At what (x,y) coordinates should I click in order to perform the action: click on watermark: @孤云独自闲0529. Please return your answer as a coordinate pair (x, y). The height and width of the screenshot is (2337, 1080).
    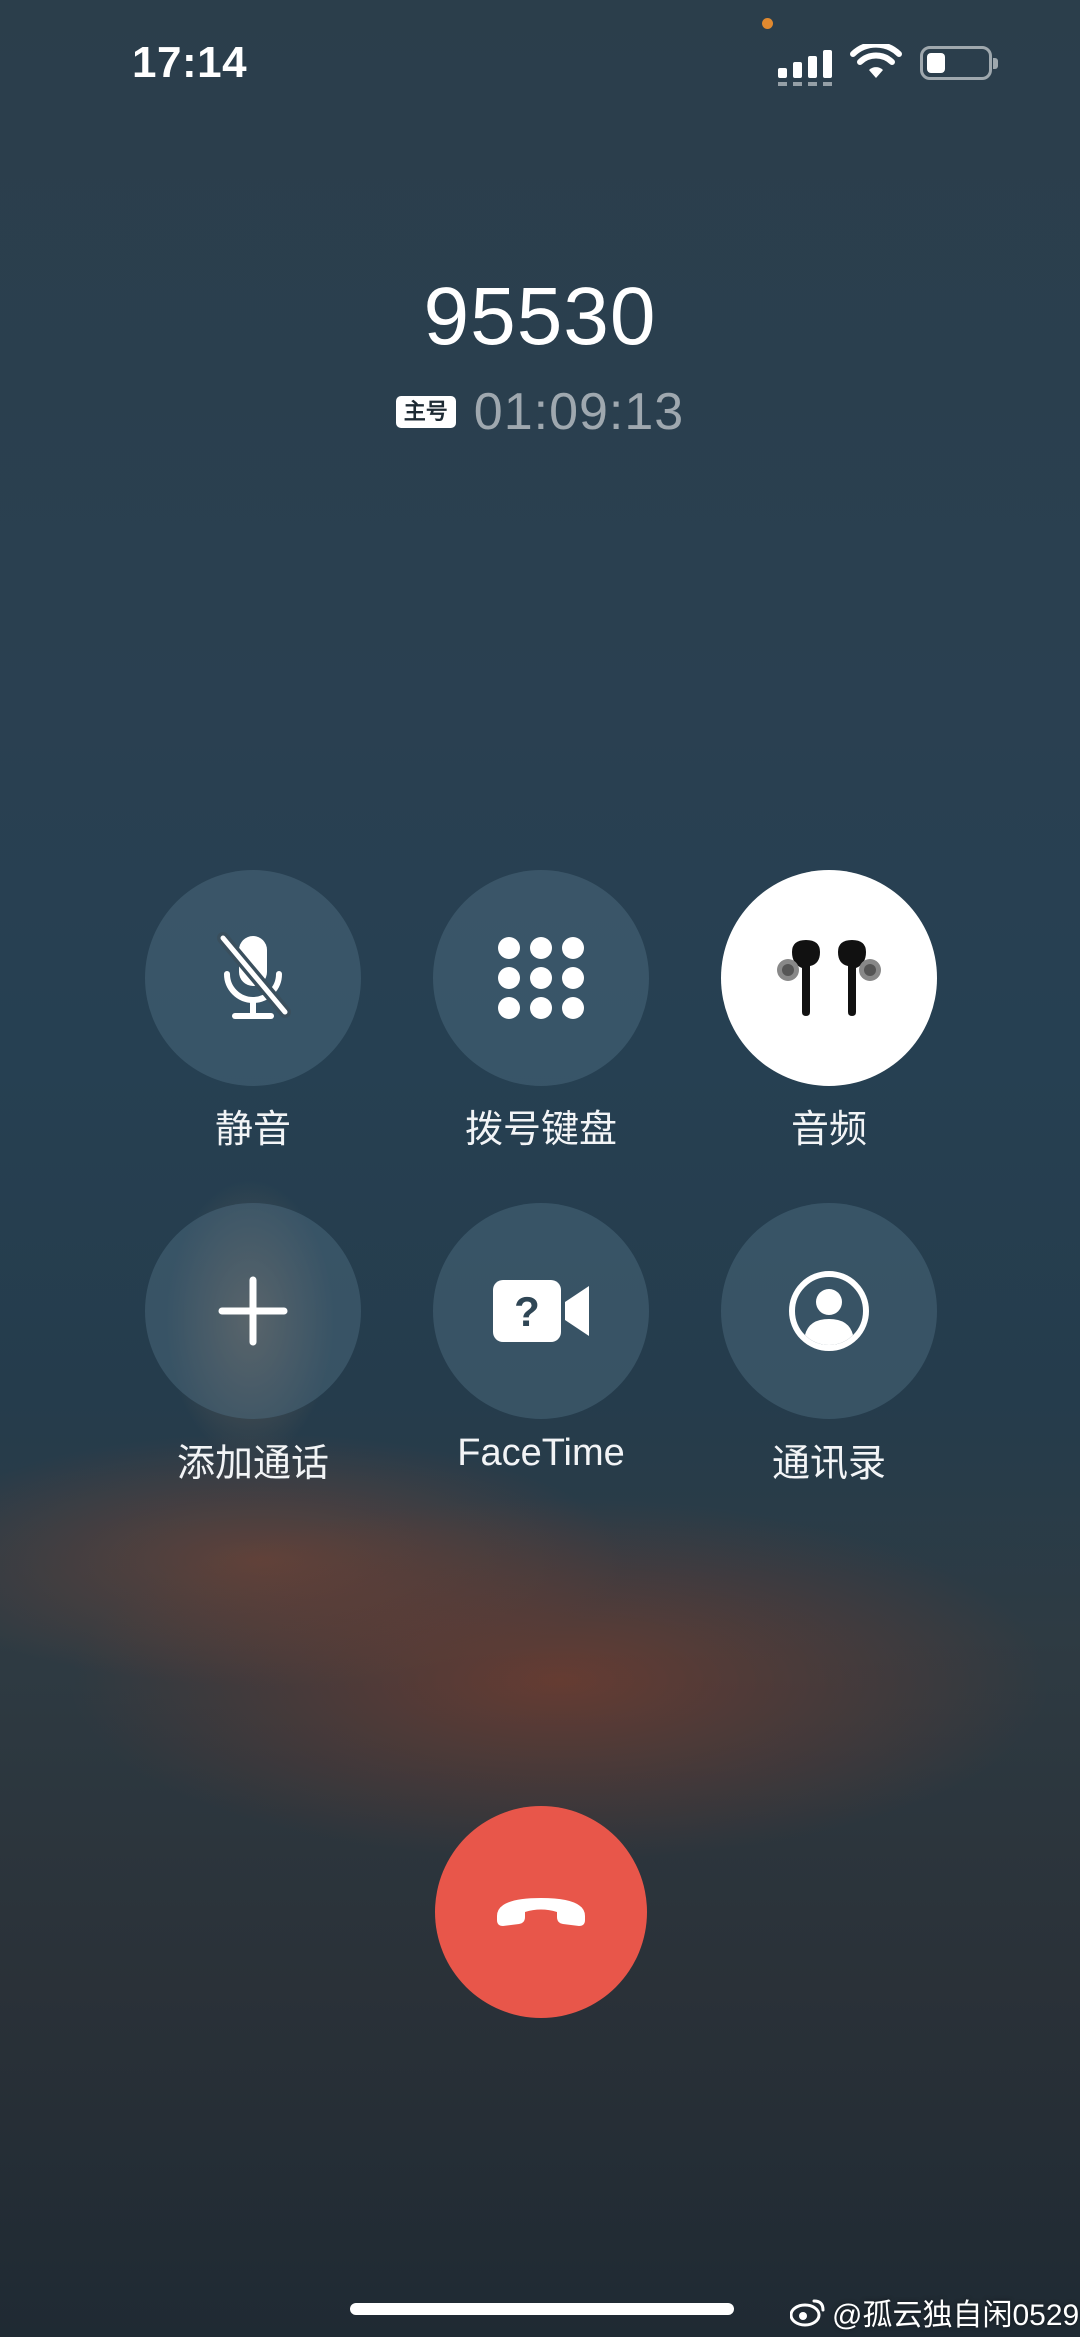
    Looking at the image, I should click on (934, 2312).